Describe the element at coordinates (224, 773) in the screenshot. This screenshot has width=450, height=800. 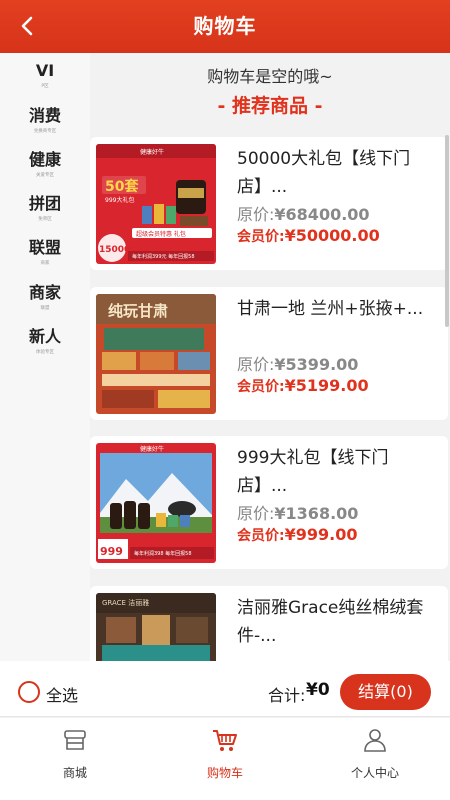
I see `tab-label: 购物车` at that location.